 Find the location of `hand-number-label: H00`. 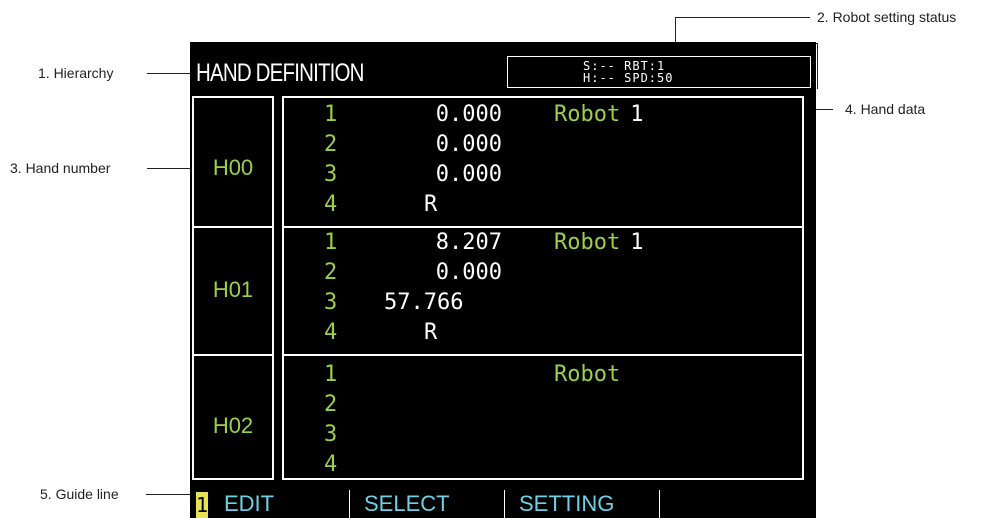

hand-number-label: H00 is located at coordinates (233, 167).